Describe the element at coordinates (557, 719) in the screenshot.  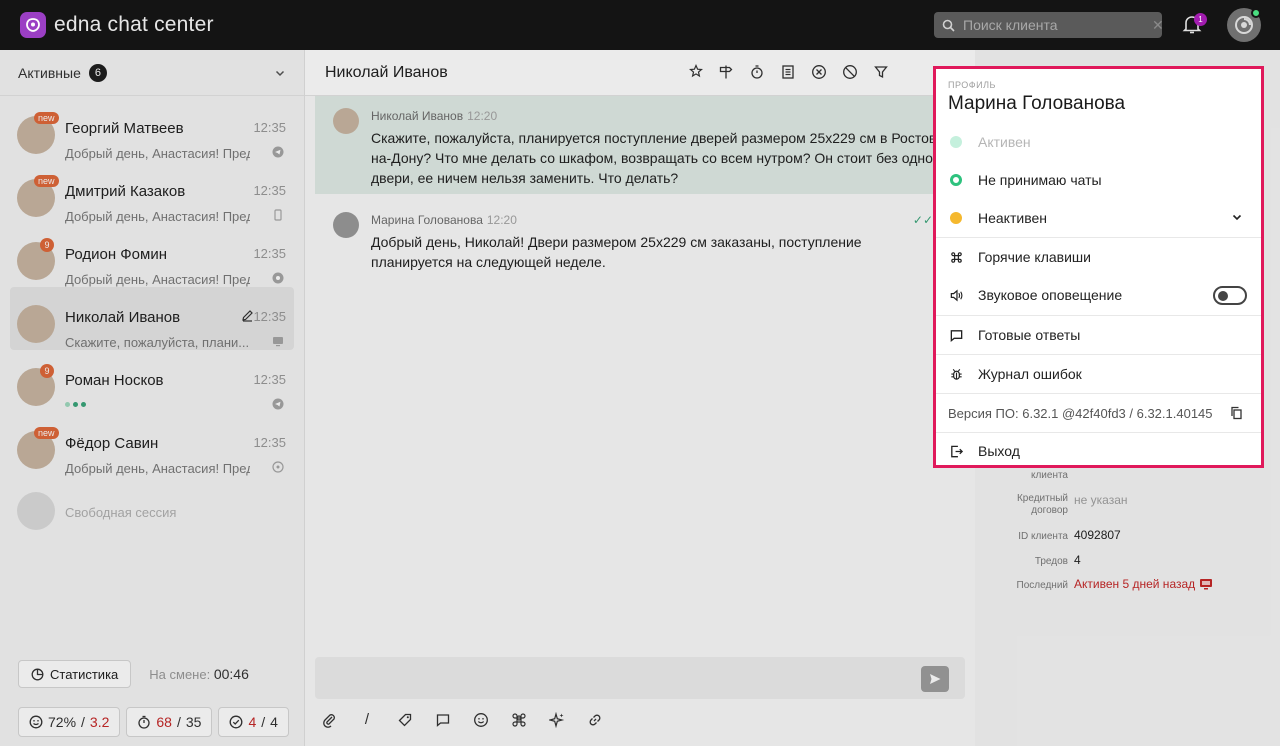
I see `sparkle-icon` at that location.